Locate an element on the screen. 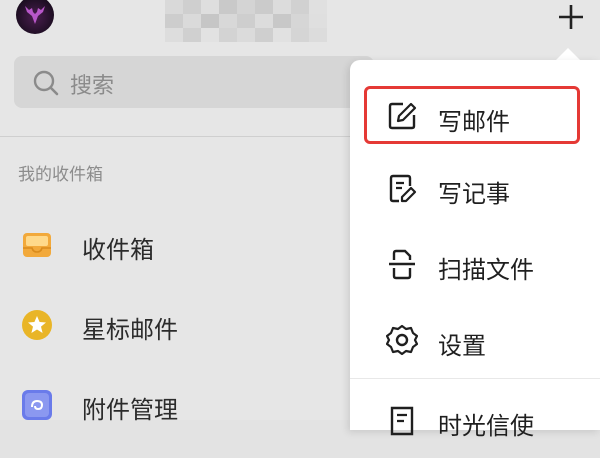 The width and height of the screenshot is (600, 458). add-button is located at coordinates (572, 18).